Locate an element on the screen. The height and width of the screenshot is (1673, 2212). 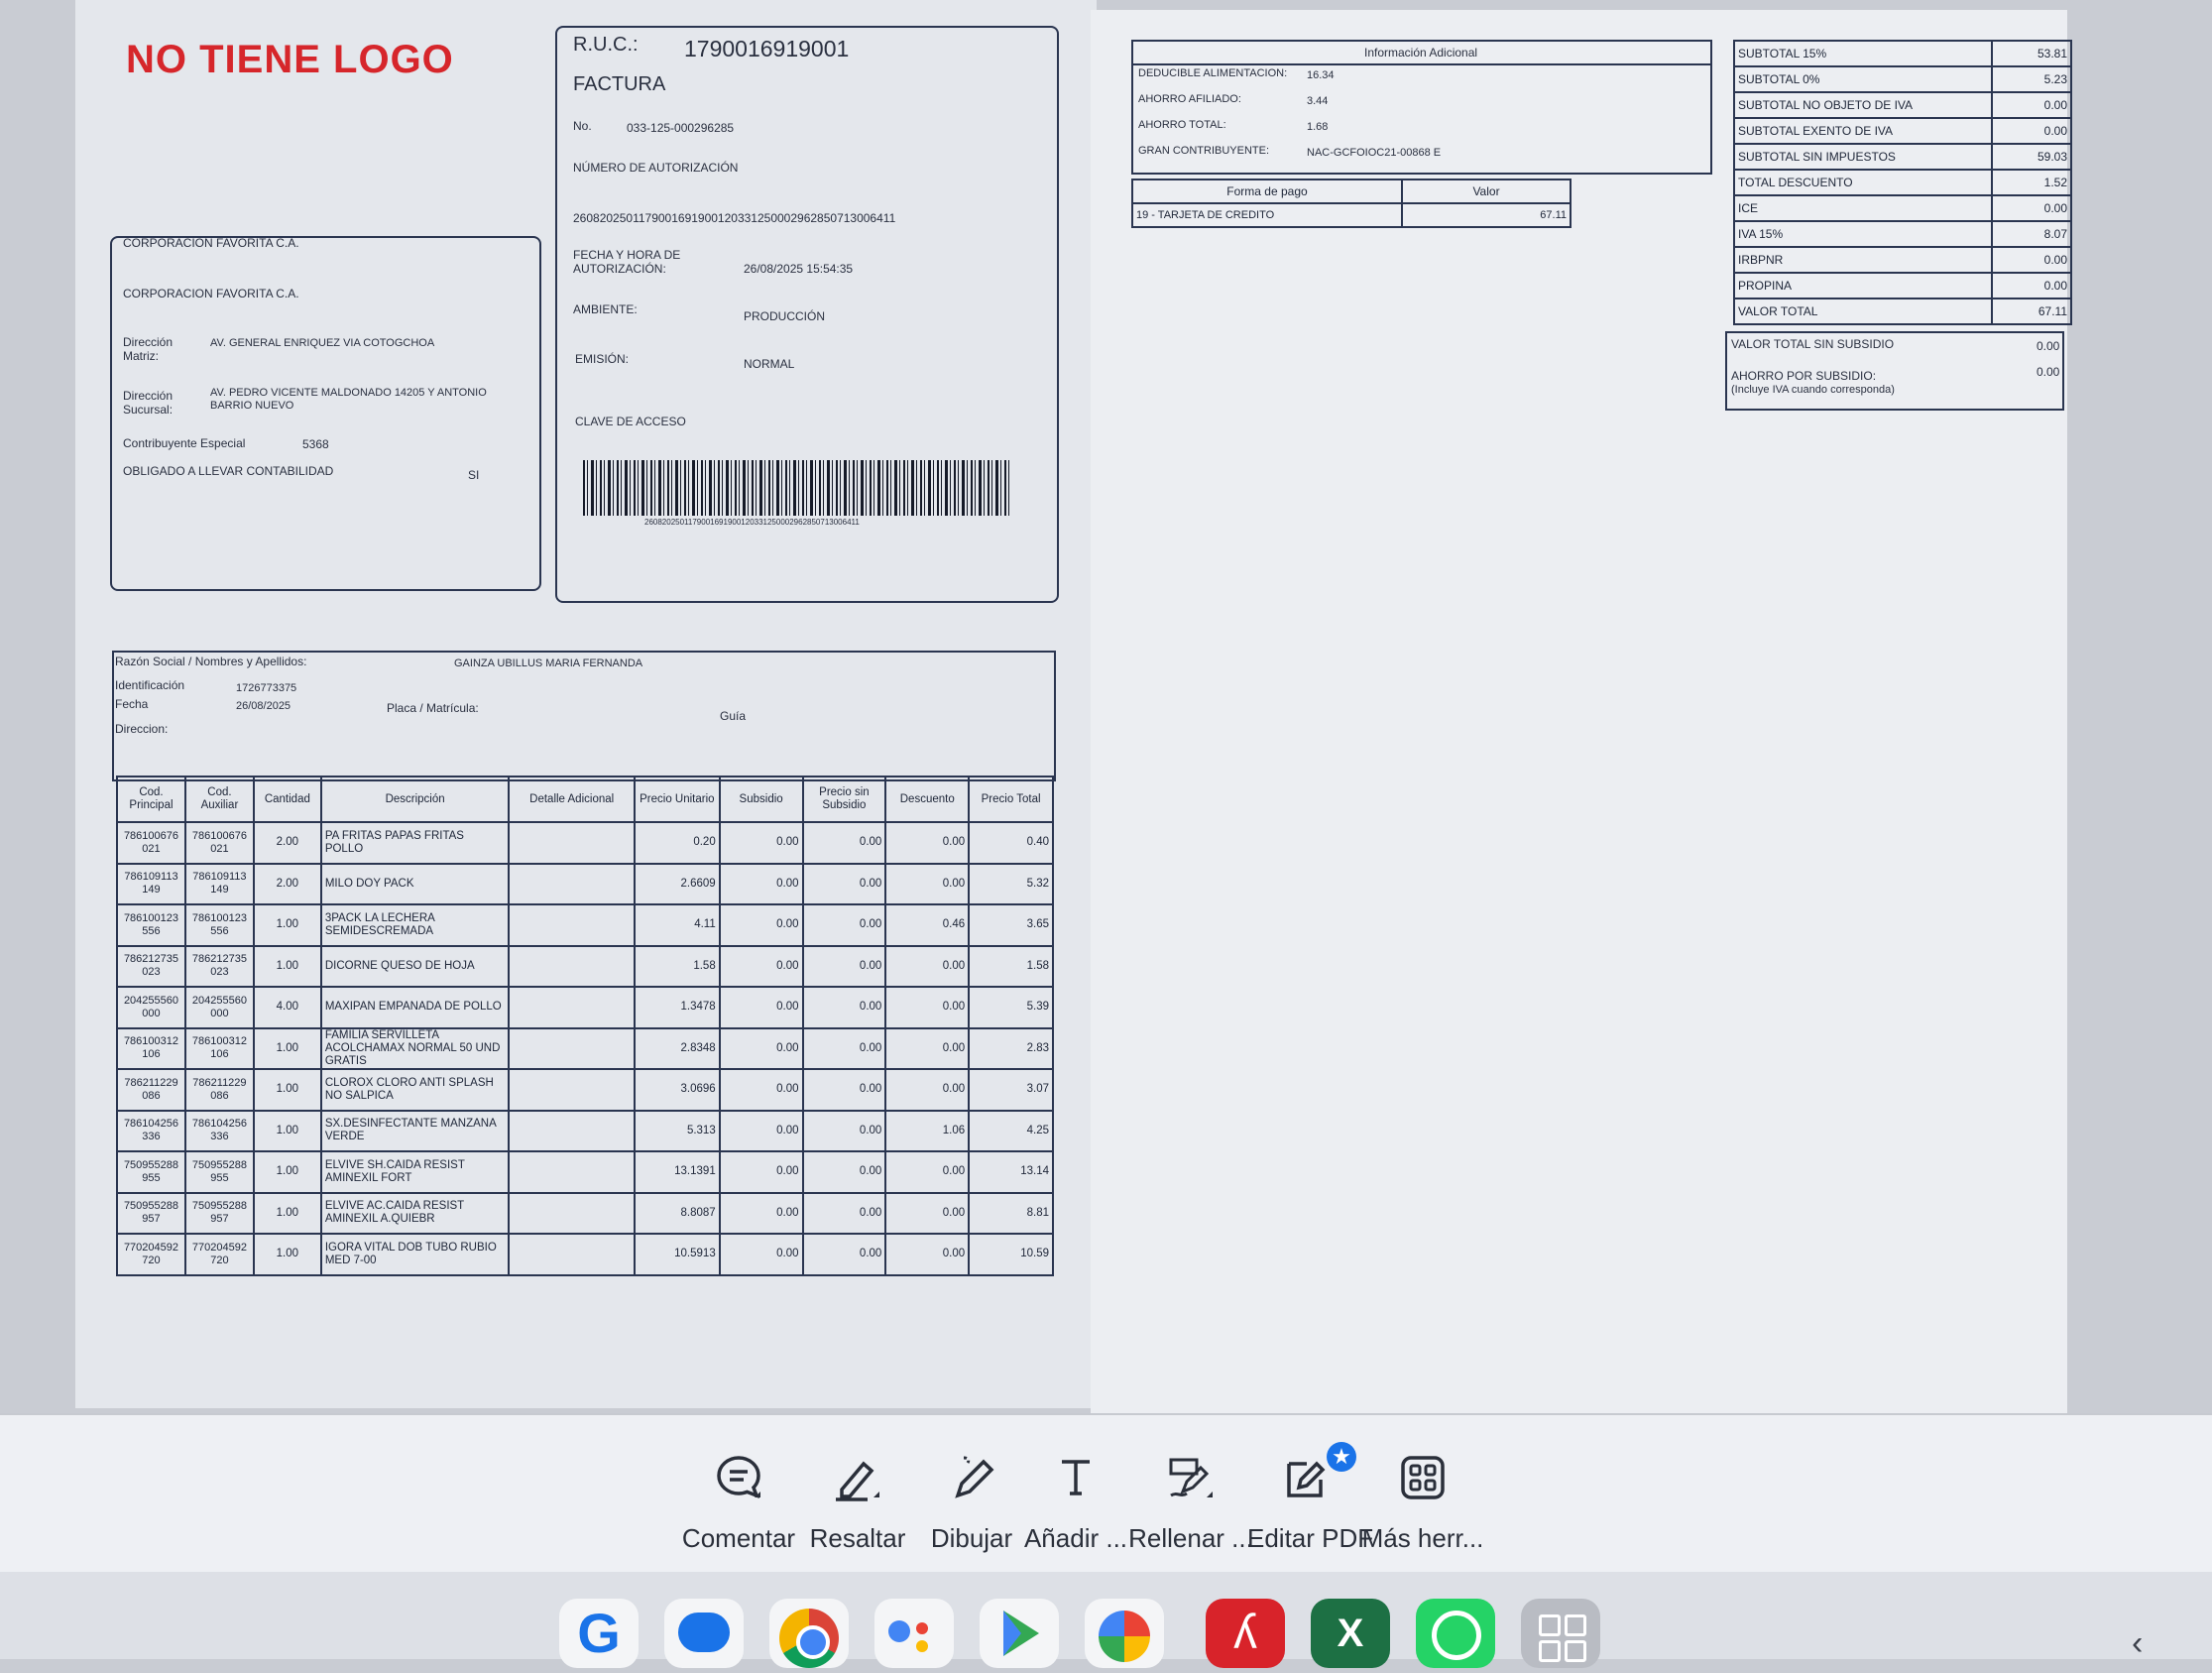
cell-cod-principal: 786100676 021 is located at coordinates (151, 843).